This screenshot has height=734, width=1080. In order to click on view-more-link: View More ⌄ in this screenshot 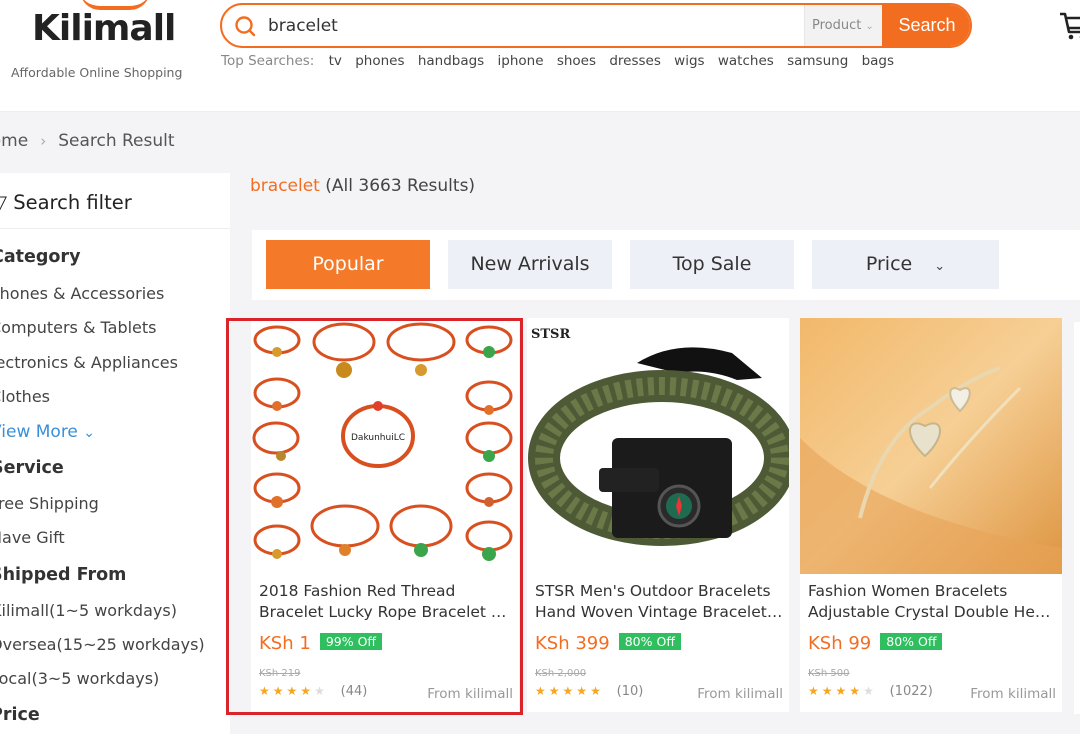, I will do `click(47, 432)`.